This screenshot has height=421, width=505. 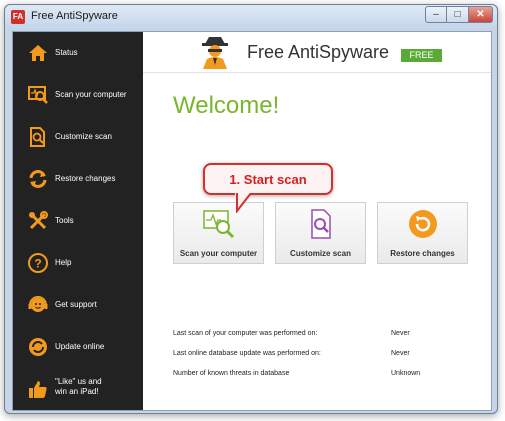 What do you see at coordinates (38, 53) in the screenshot?
I see `home-icon` at bounding box center [38, 53].